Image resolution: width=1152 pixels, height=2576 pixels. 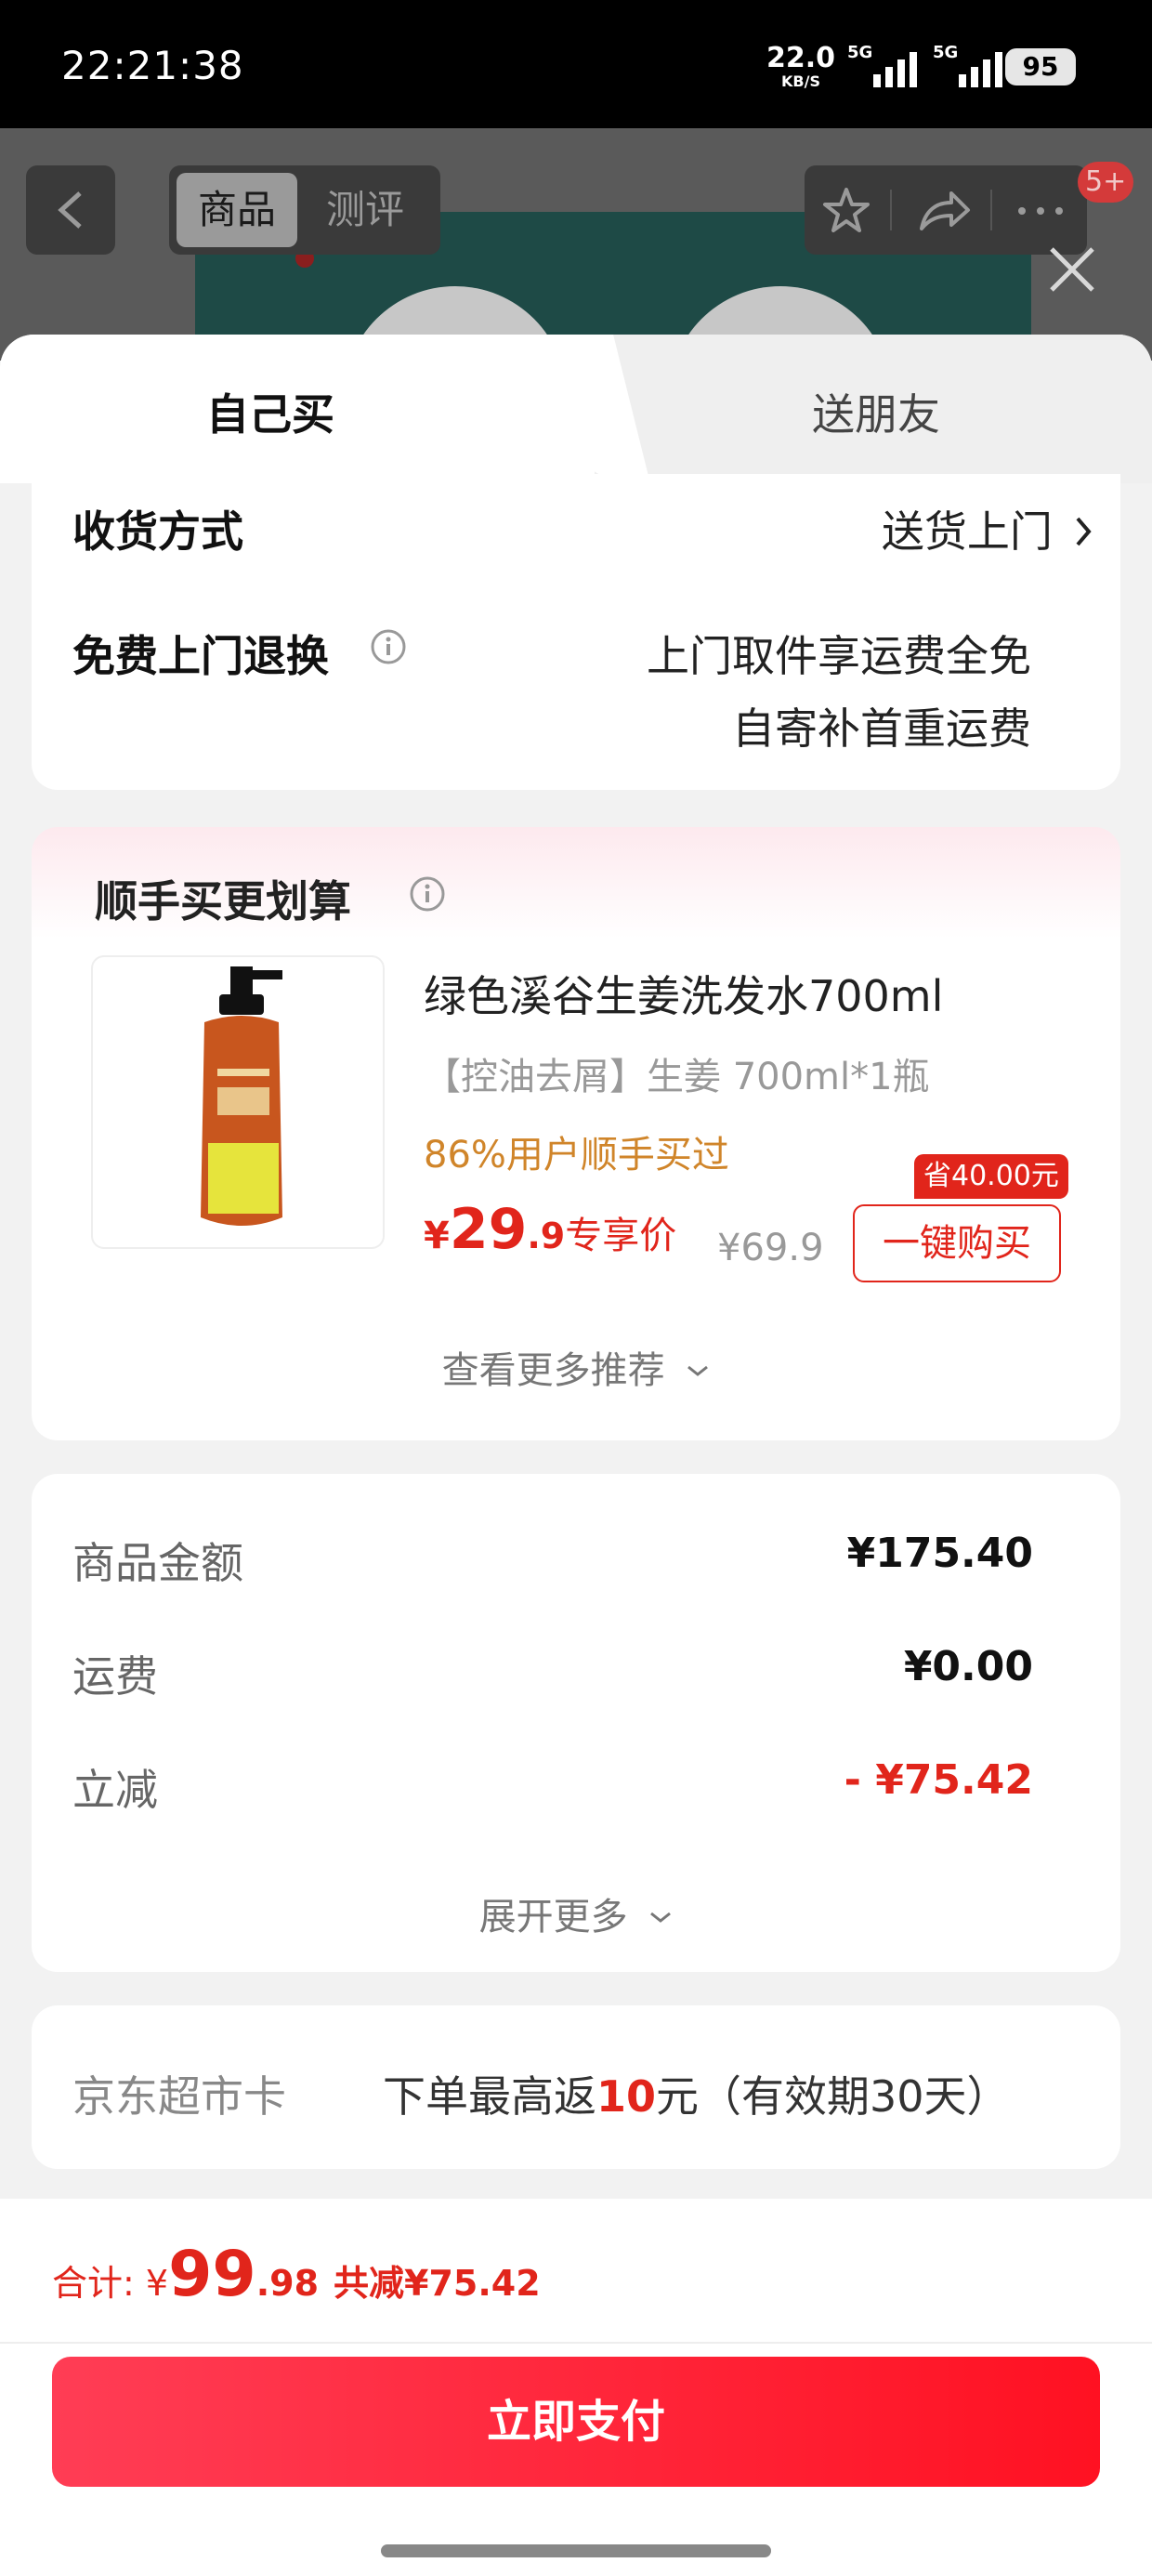 I want to click on free-return-desc-1: 上门取件享运费全免, so click(x=839, y=656).